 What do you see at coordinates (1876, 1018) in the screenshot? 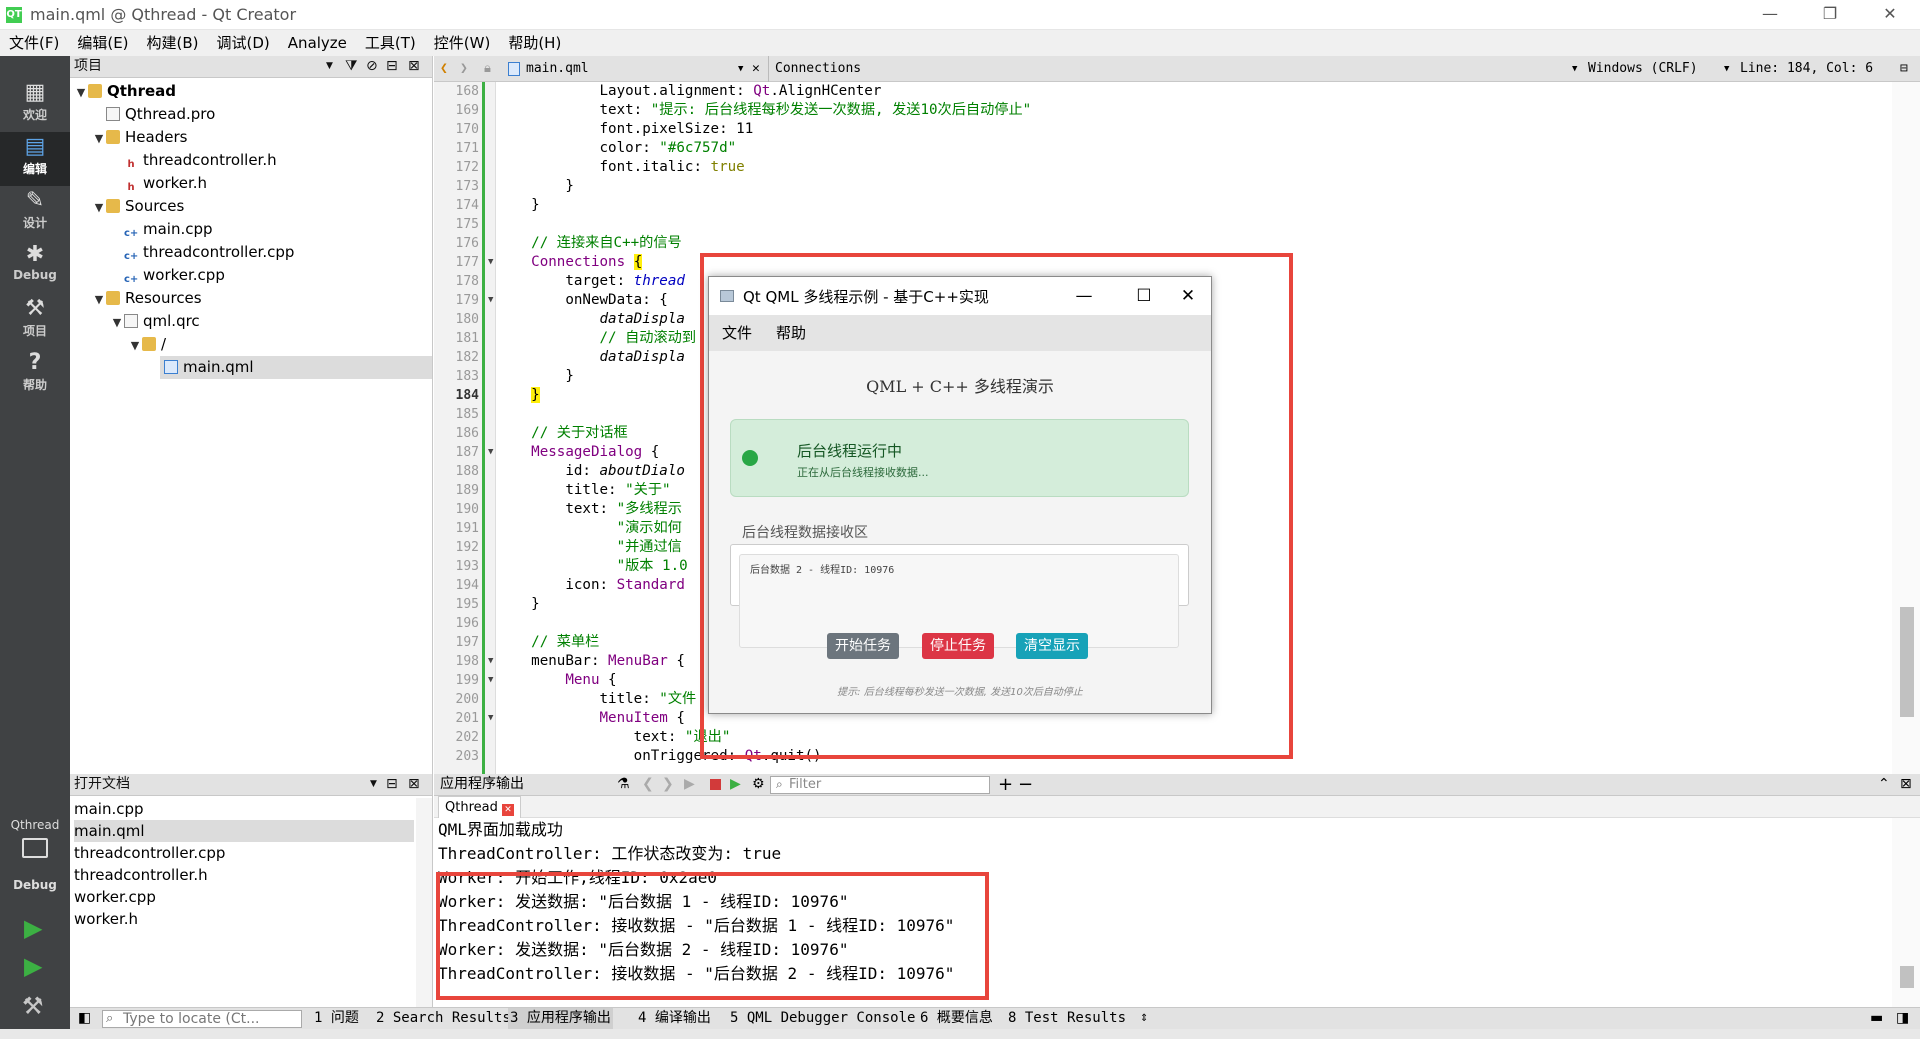
I see `progress-toggle-icon: ▬` at bounding box center [1876, 1018].